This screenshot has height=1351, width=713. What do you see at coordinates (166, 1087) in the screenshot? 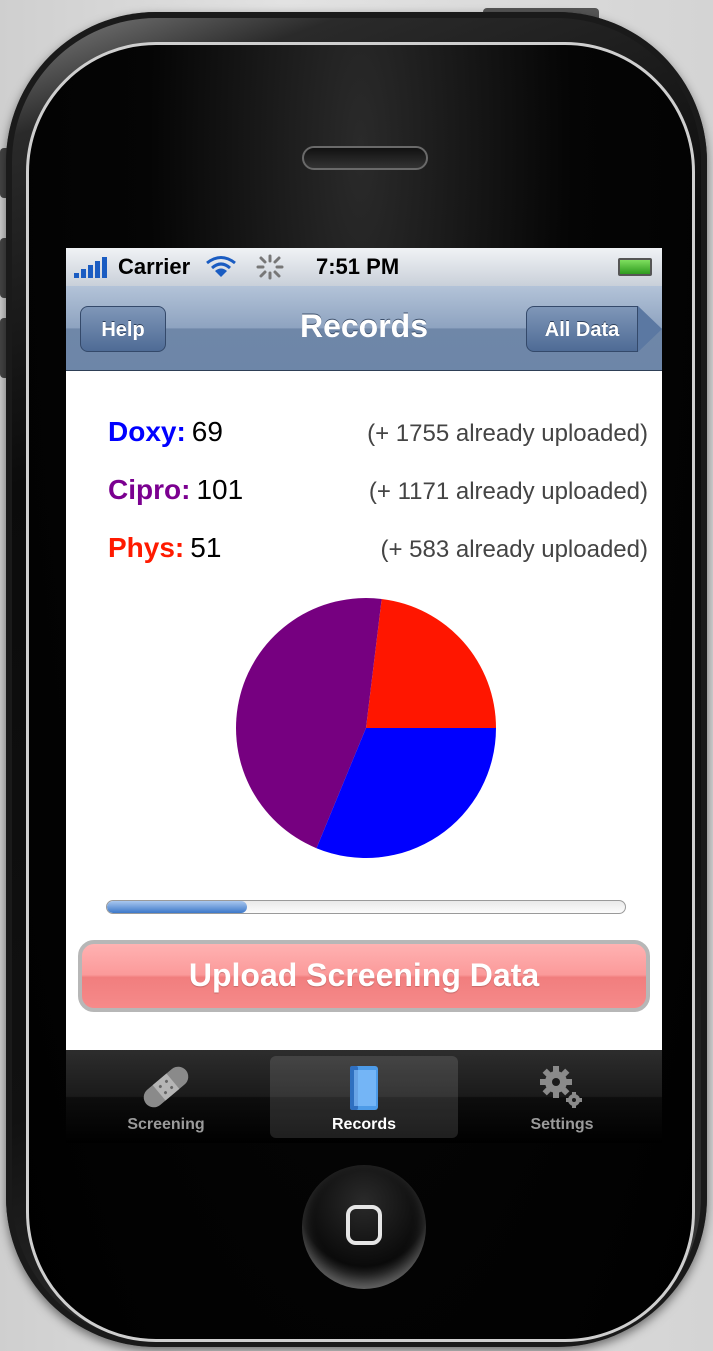
I see `bandage-icon` at bounding box center [166, 1087].